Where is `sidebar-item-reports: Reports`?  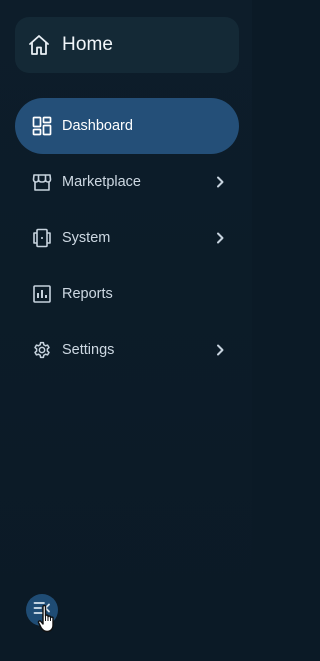 sidebar-item-reports: Reports is located at coordinates (126, 294).